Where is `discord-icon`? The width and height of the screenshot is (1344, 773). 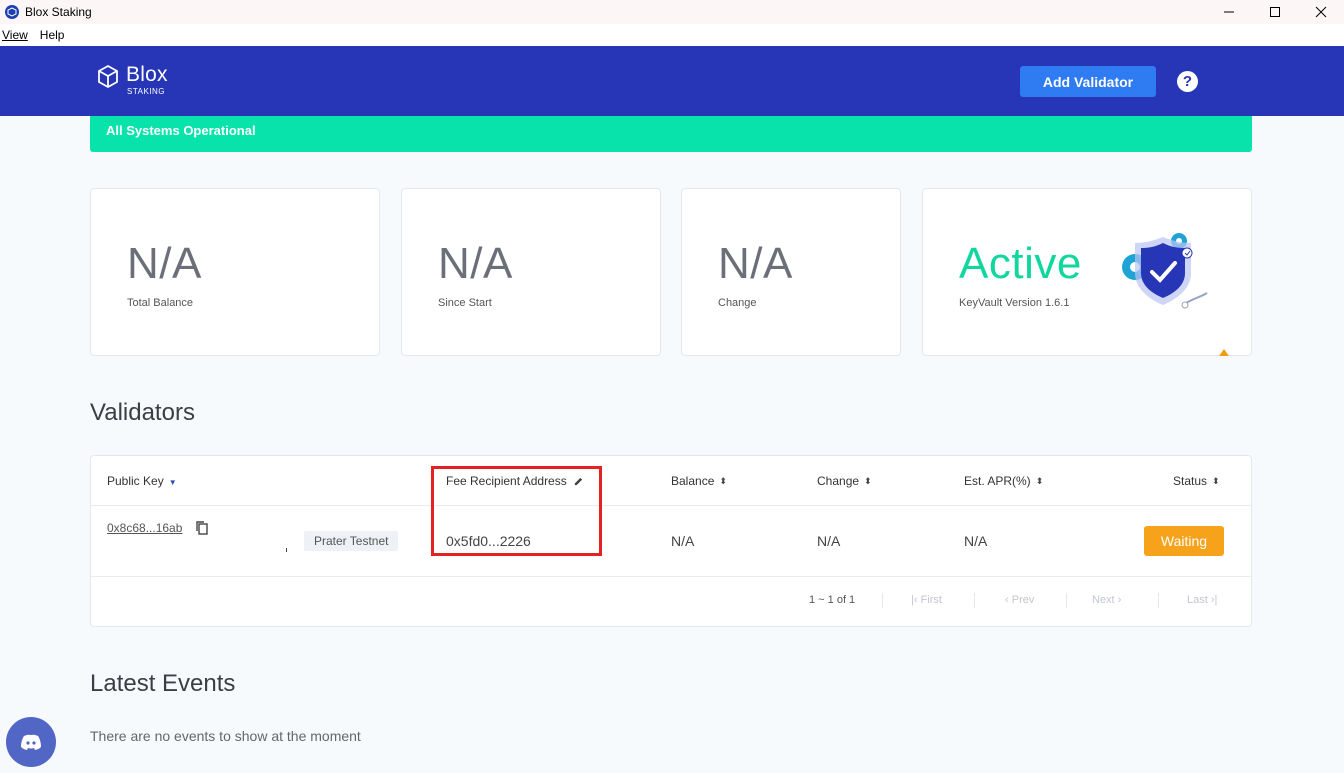
discord-icon is located at coordinates (31, 742).